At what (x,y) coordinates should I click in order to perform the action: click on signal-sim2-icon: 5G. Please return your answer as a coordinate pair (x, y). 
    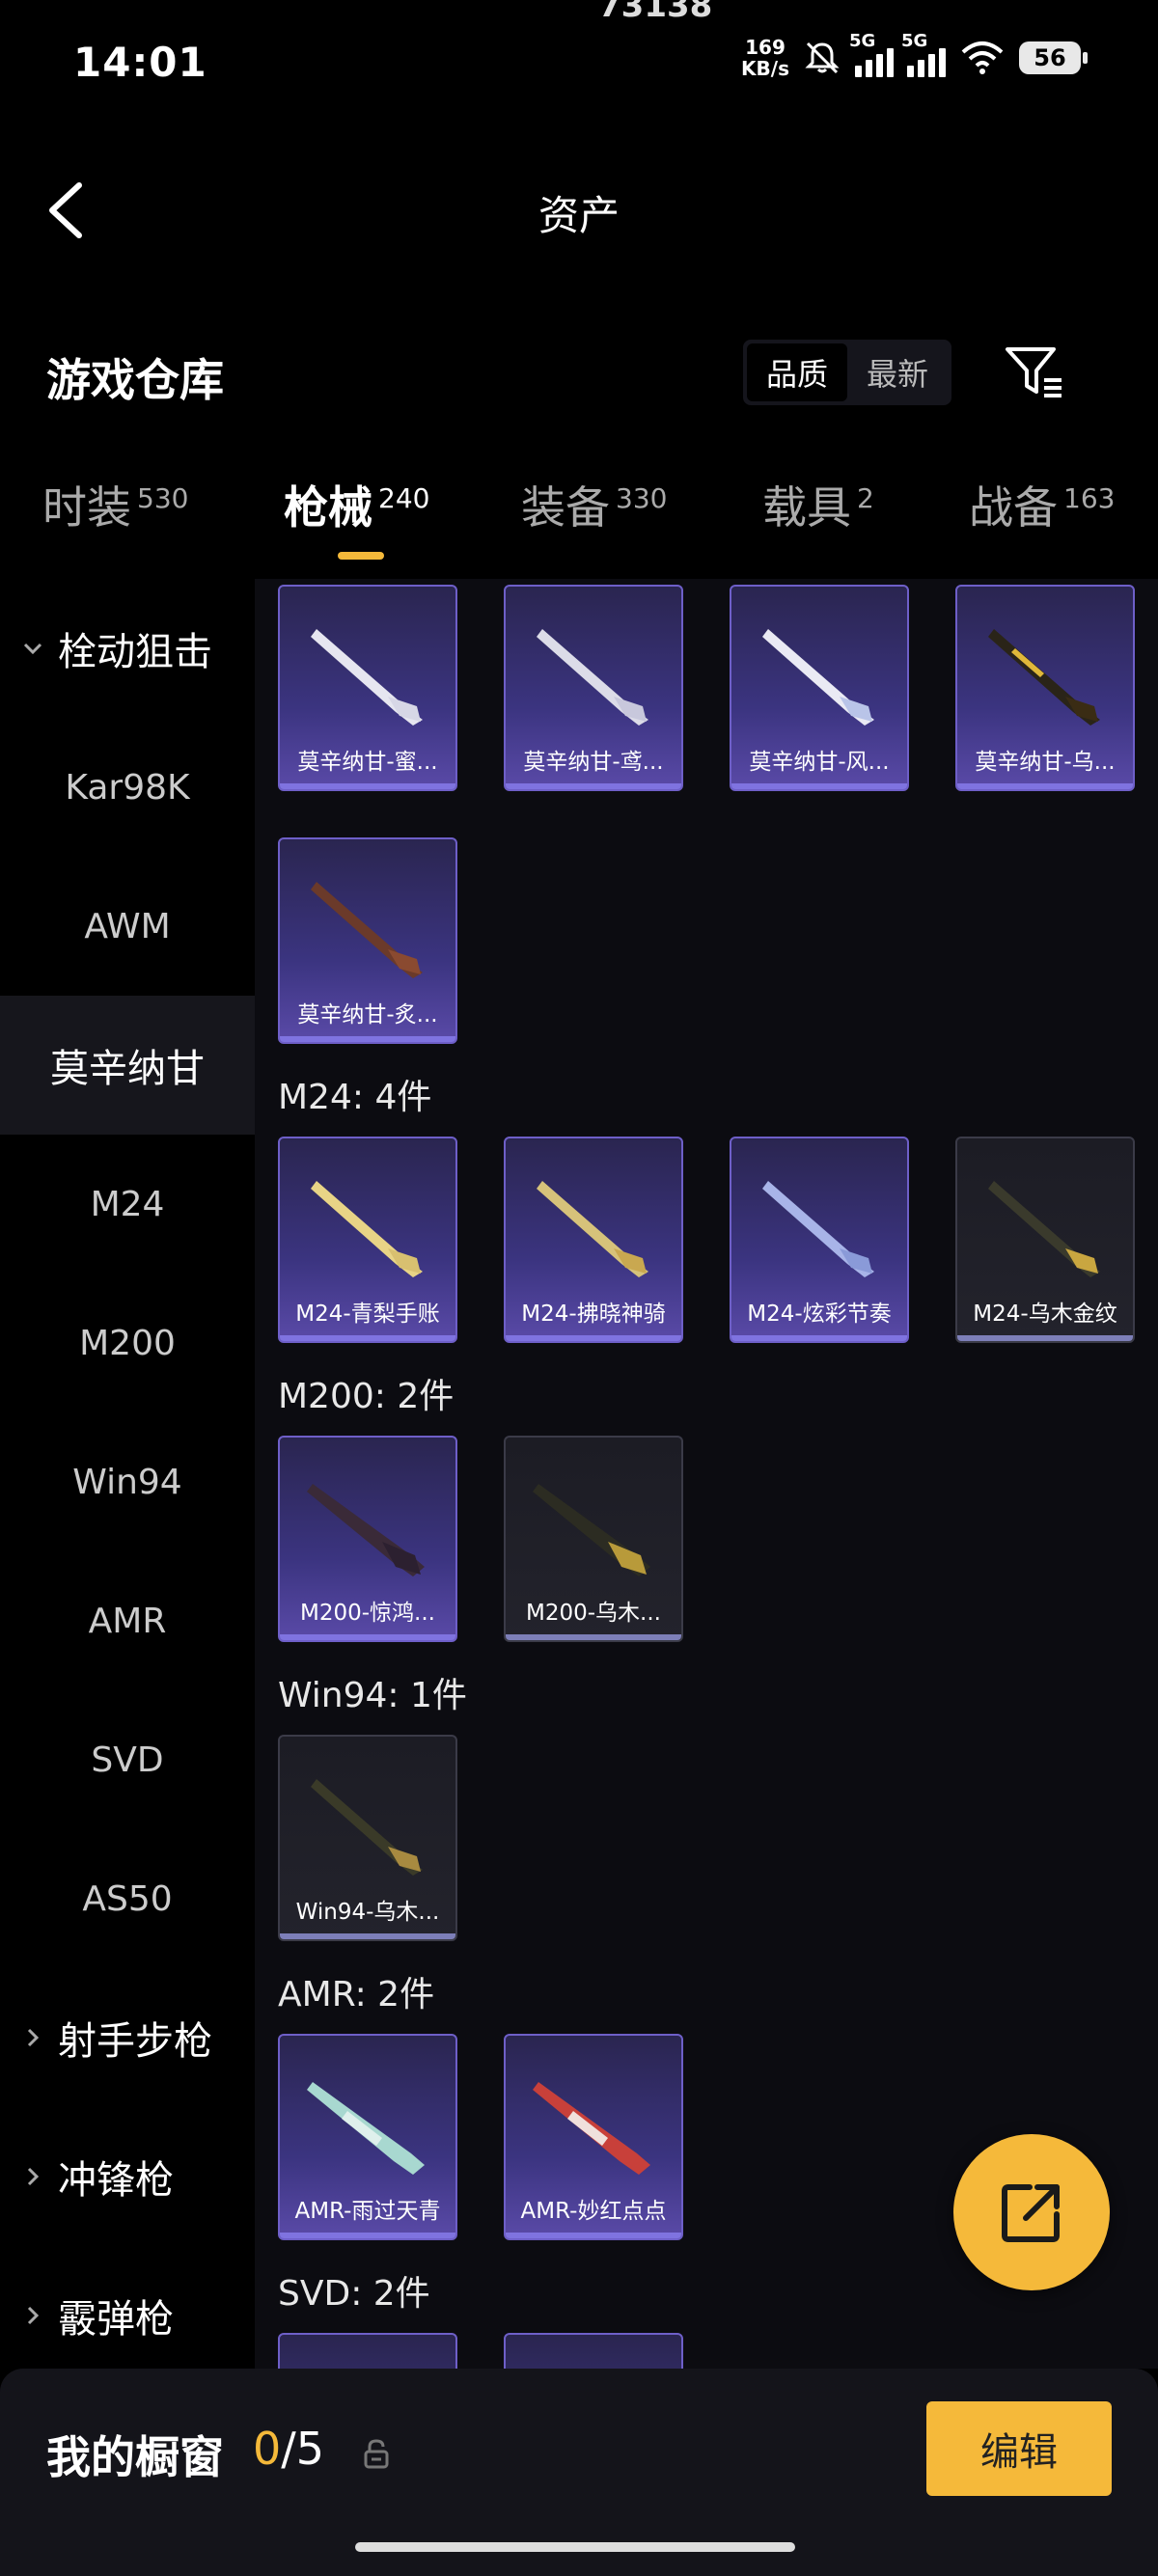
    Looking at the image, I should click on (923, 54).